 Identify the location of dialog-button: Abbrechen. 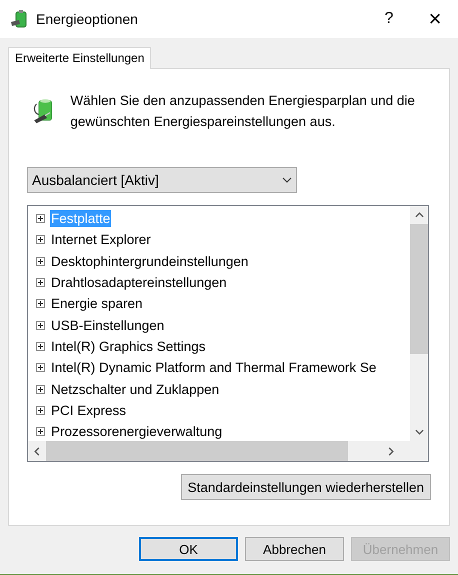
(294, 549).